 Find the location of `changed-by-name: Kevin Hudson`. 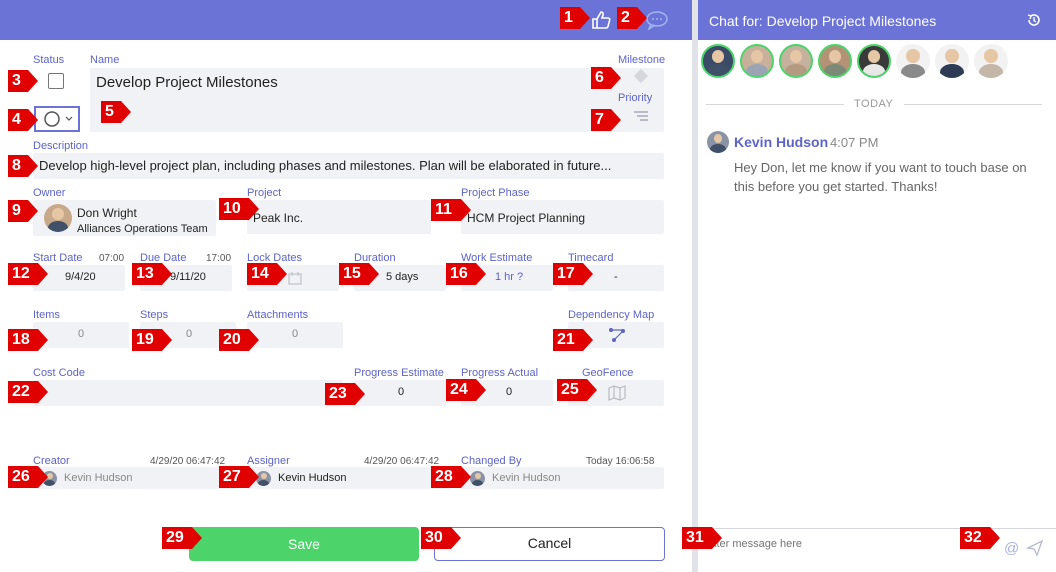

changed-by-name: Kevin Hudson is located at coordinates (526, 478).